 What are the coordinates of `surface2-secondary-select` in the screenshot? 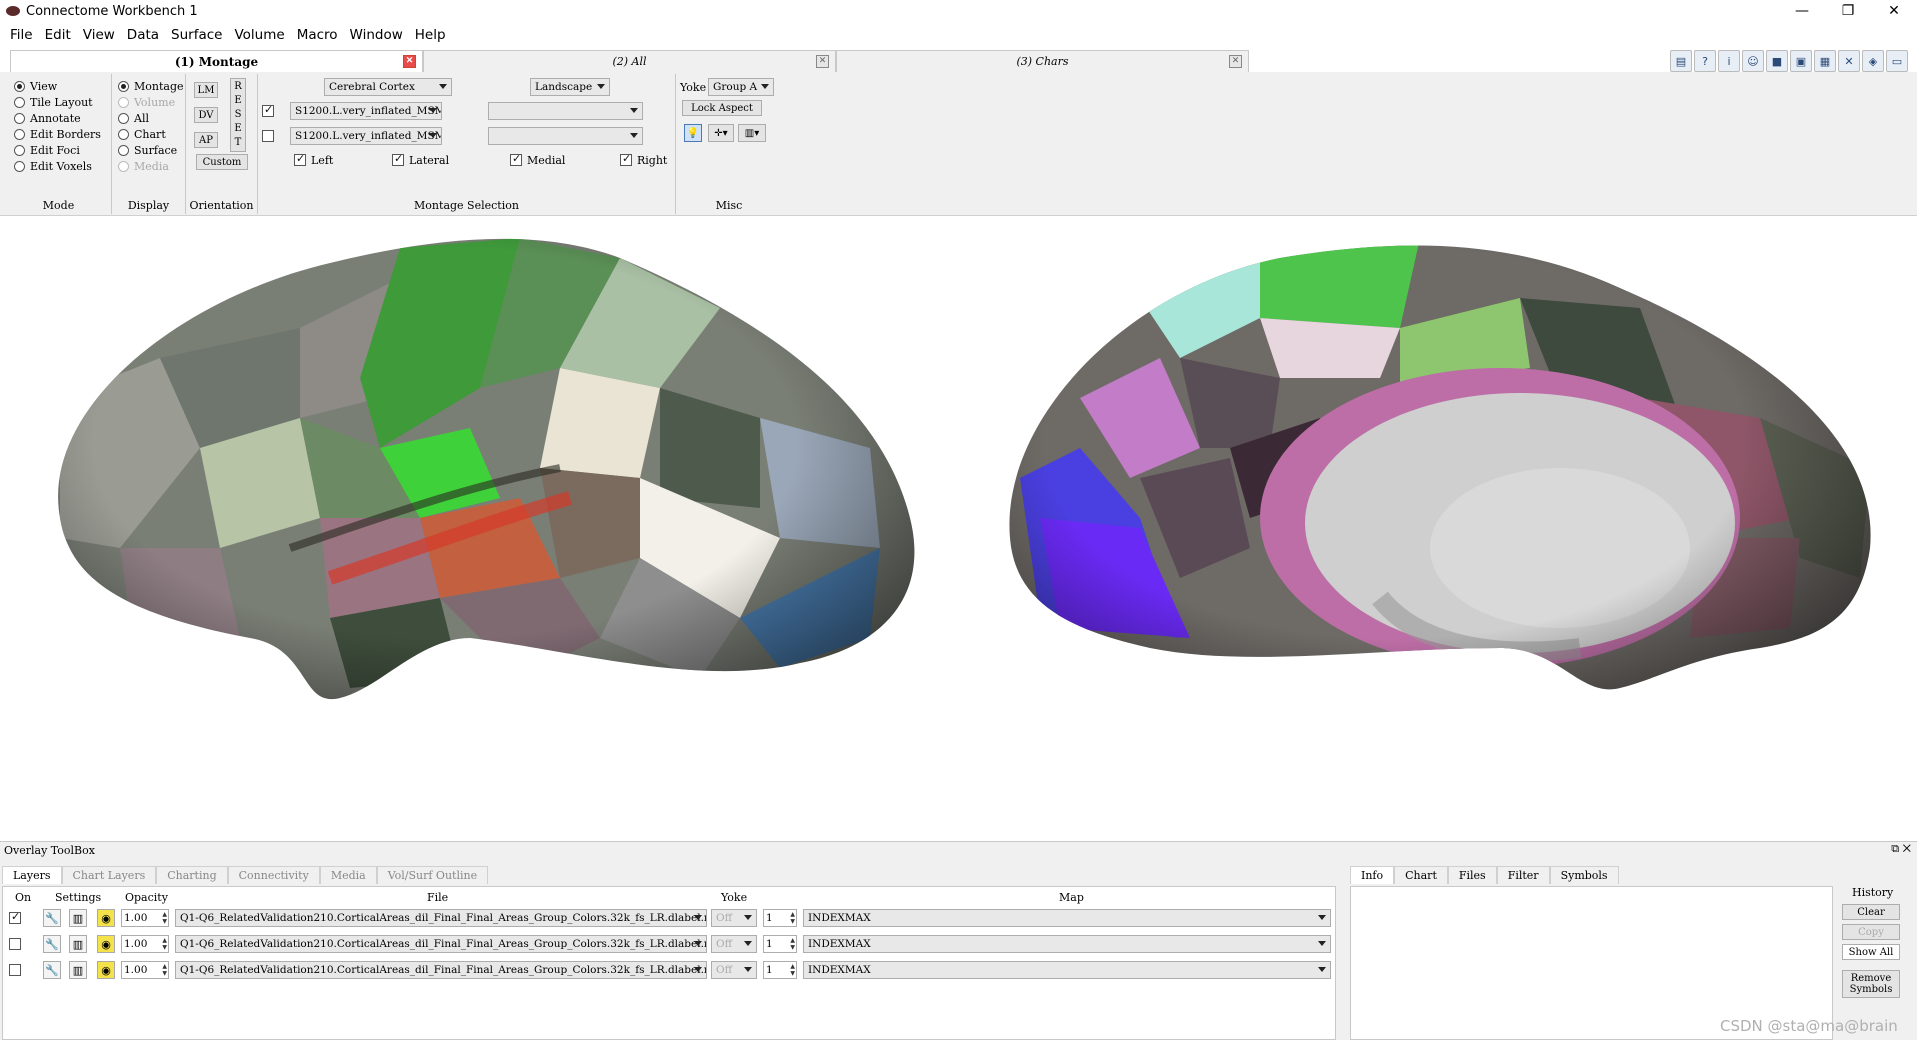 It's located at (565, 136).